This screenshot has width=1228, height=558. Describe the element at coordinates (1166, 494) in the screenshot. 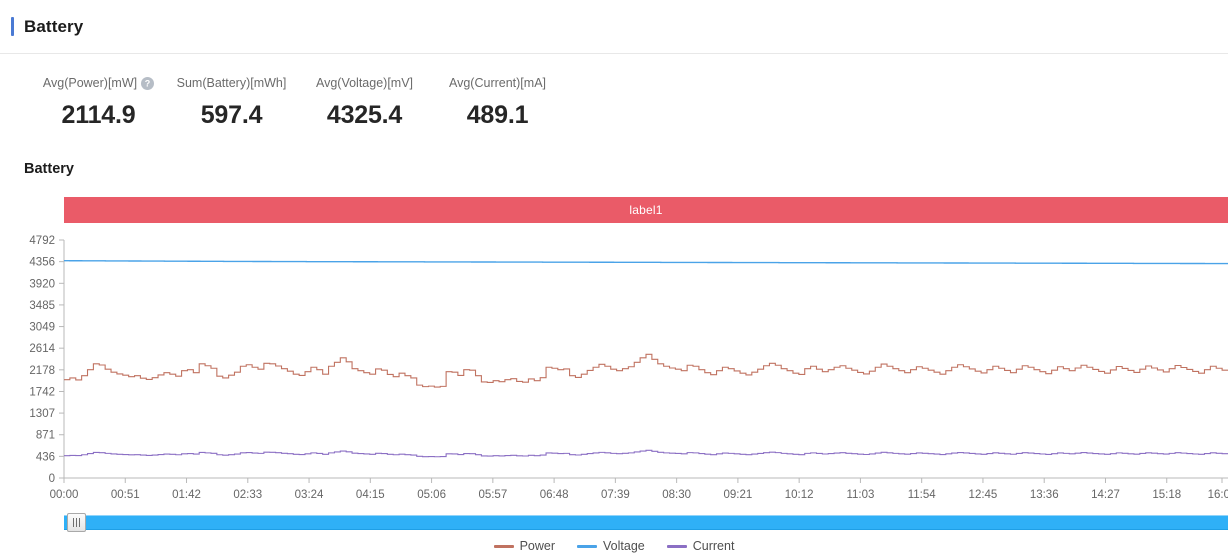

I see `svg-text: 15:18` at that location.